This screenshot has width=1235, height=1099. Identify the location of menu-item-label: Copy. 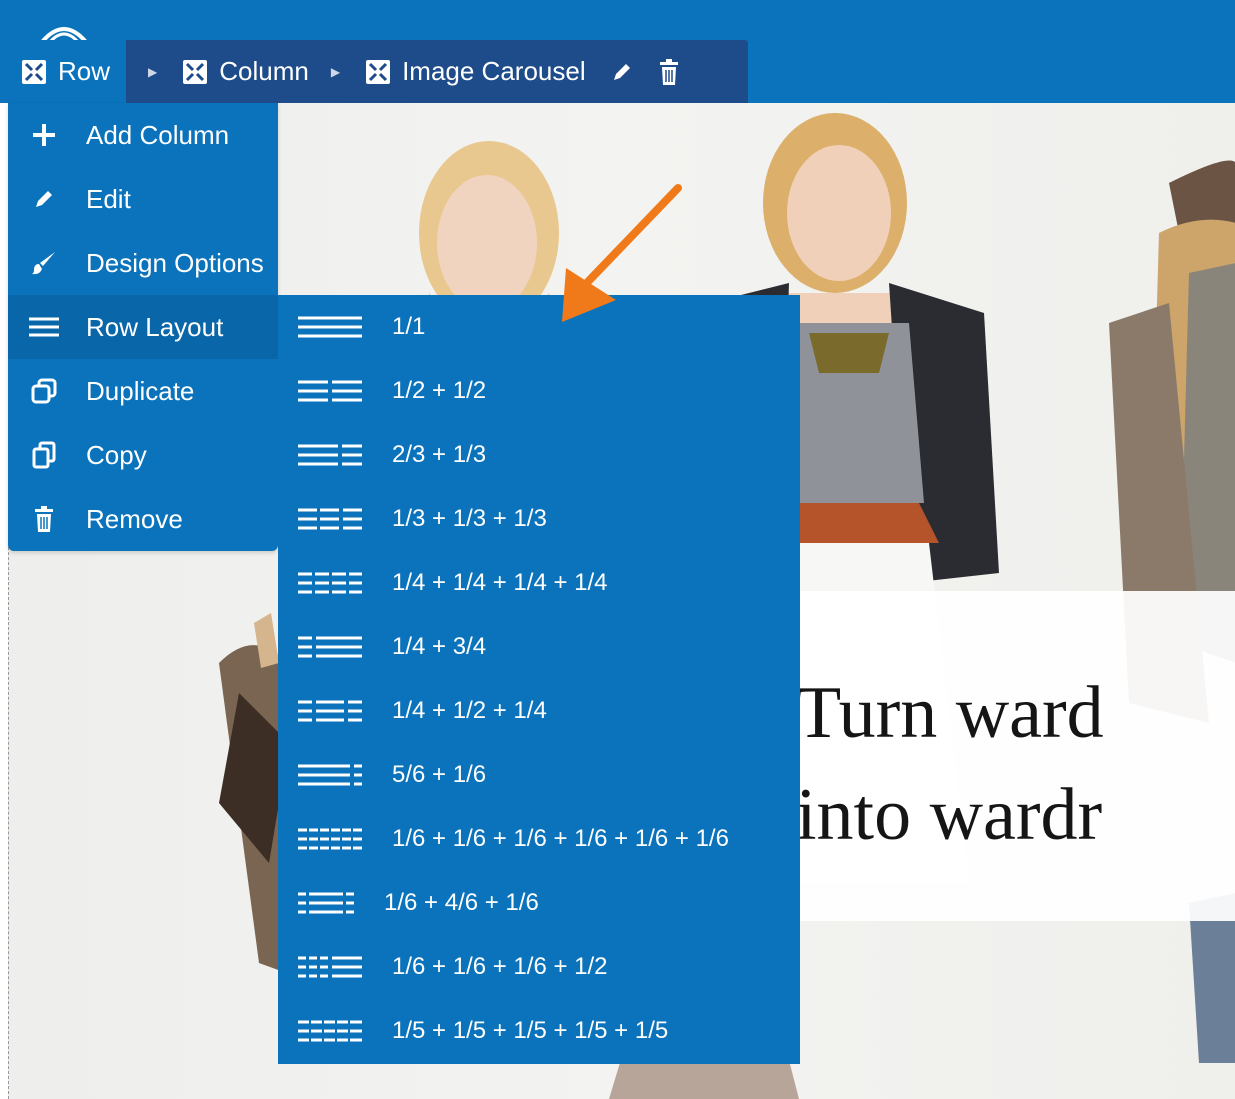
(116, 454).